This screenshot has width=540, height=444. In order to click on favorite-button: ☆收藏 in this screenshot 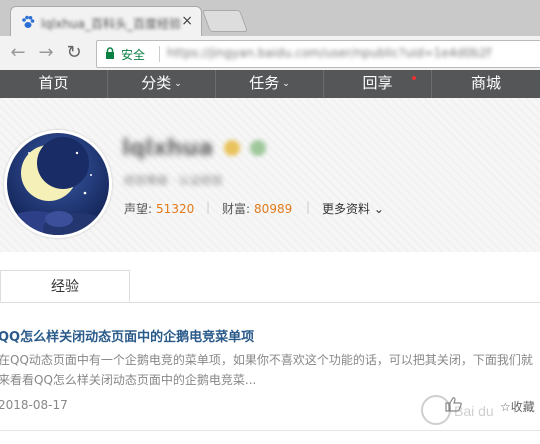, I will do `click(517, 406)`.